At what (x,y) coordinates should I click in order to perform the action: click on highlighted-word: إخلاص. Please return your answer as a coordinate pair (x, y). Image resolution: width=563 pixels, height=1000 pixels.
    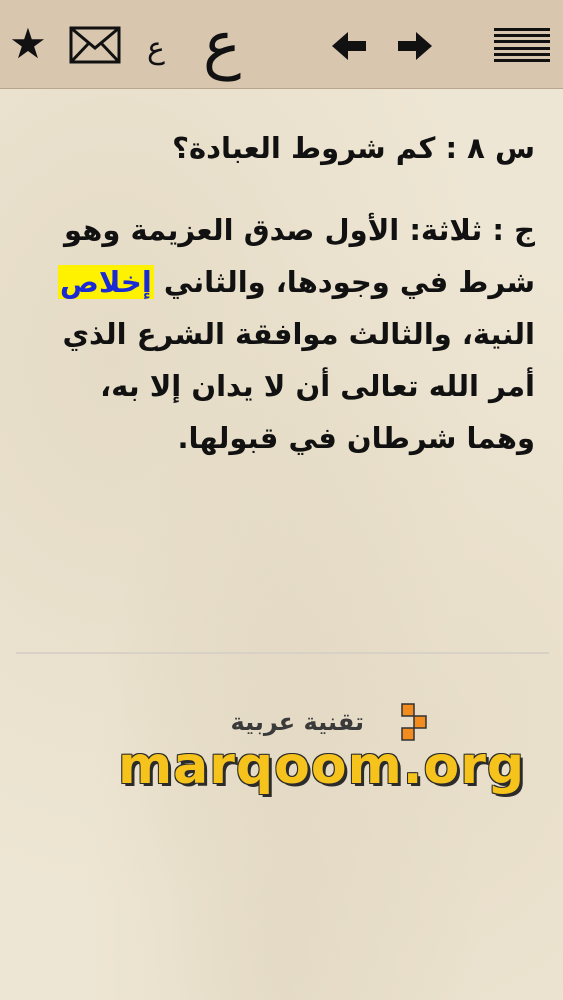
    Looking at the image, I should click on (105, 282).